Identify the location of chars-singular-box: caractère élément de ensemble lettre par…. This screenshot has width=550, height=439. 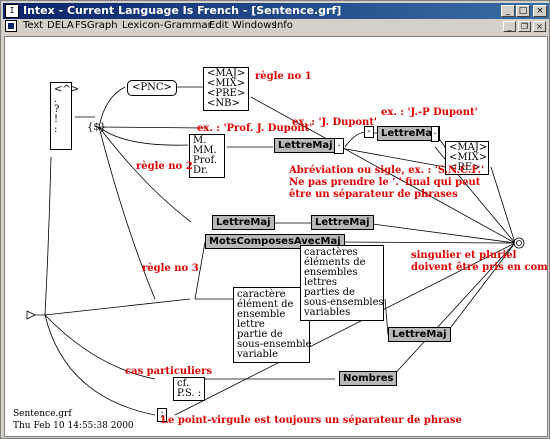
(272, 325).